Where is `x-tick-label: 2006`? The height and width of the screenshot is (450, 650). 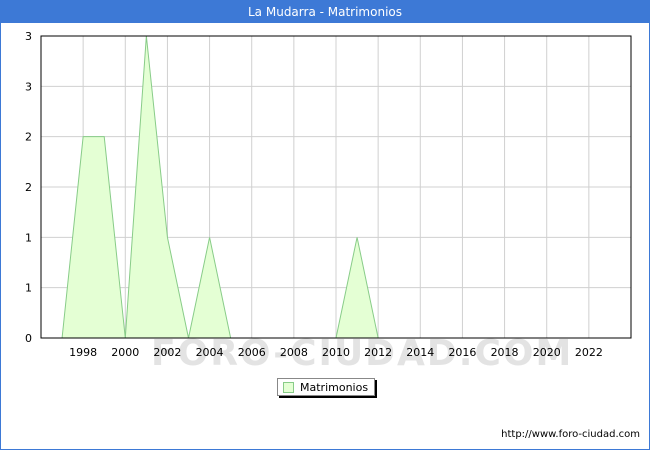
x-tick-label: 2006 is located at coordinates (252, 352).